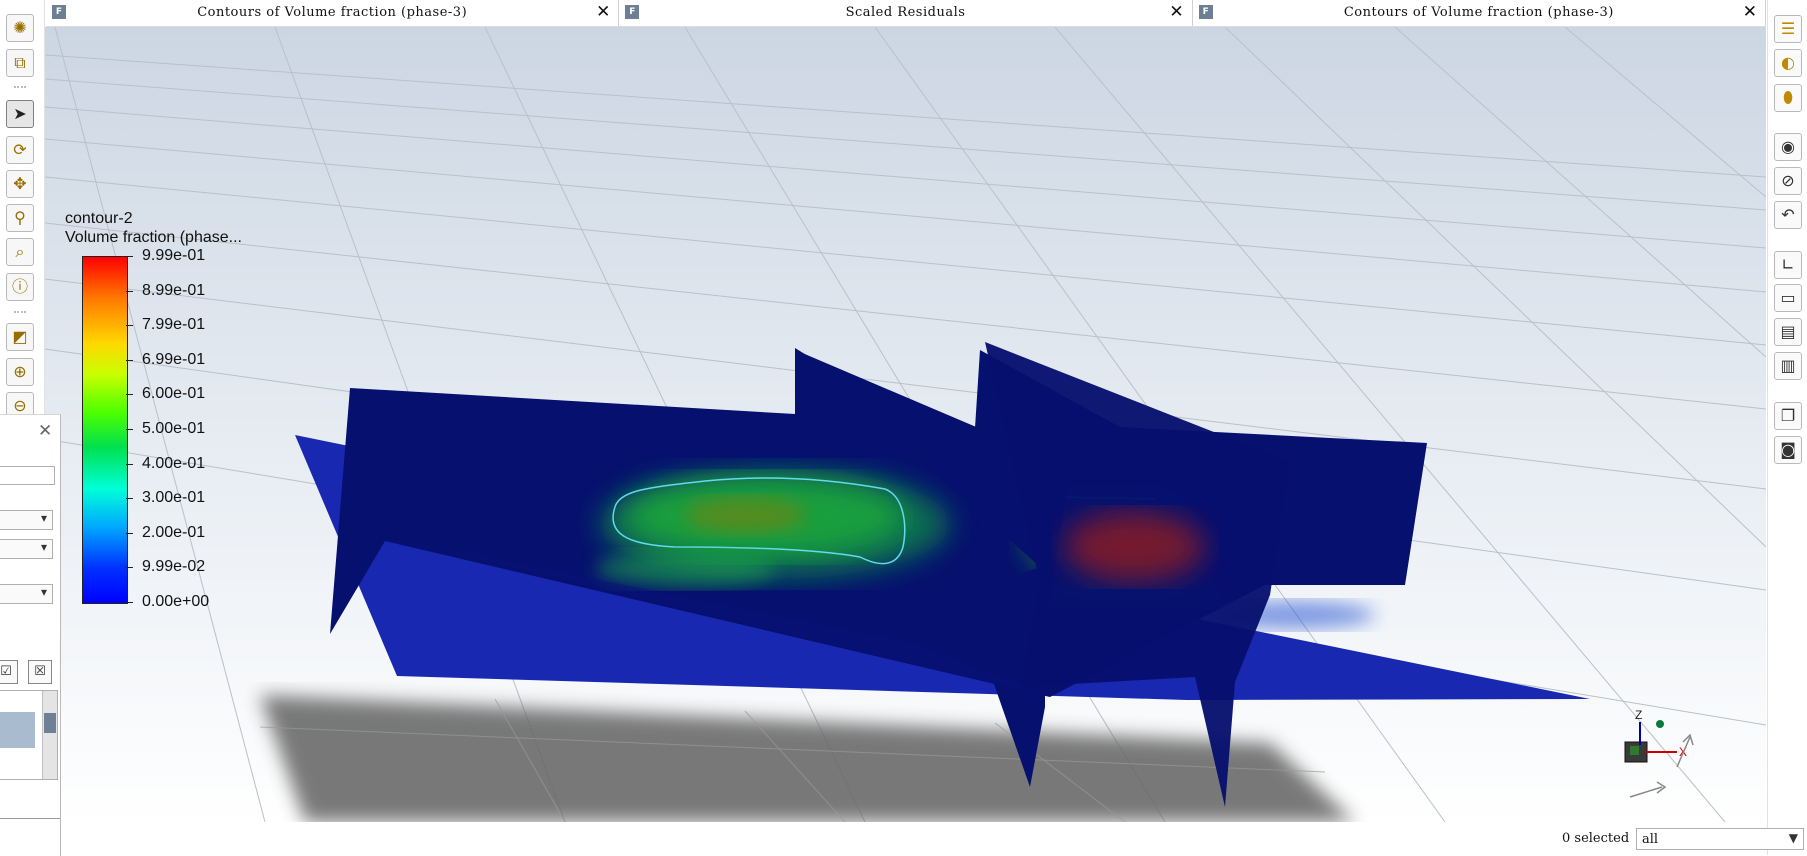  I want to click on surface-list, so click(29, 735).